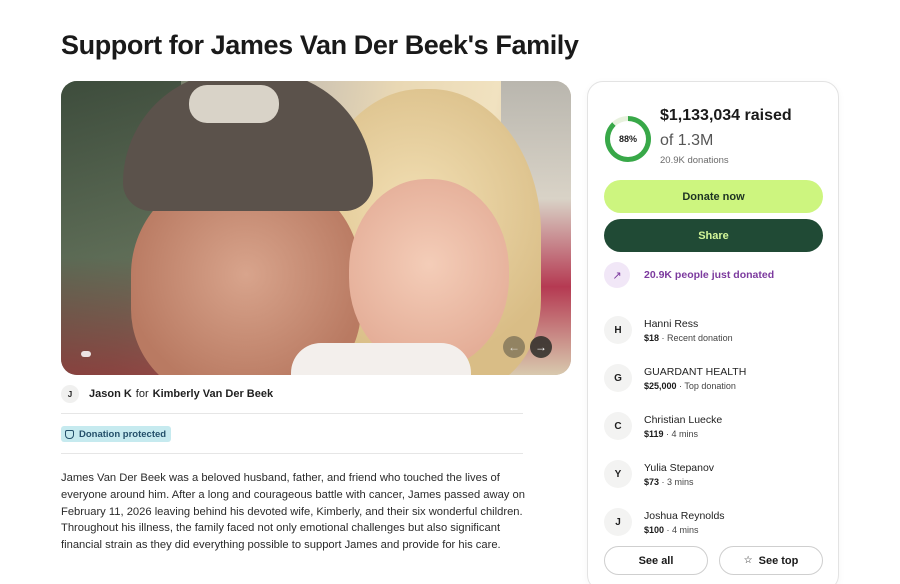  What do you see at coordinates (706, 385) in the screenshot?
I see `donor-note: · Top donation` at bounding box center [706, 385].